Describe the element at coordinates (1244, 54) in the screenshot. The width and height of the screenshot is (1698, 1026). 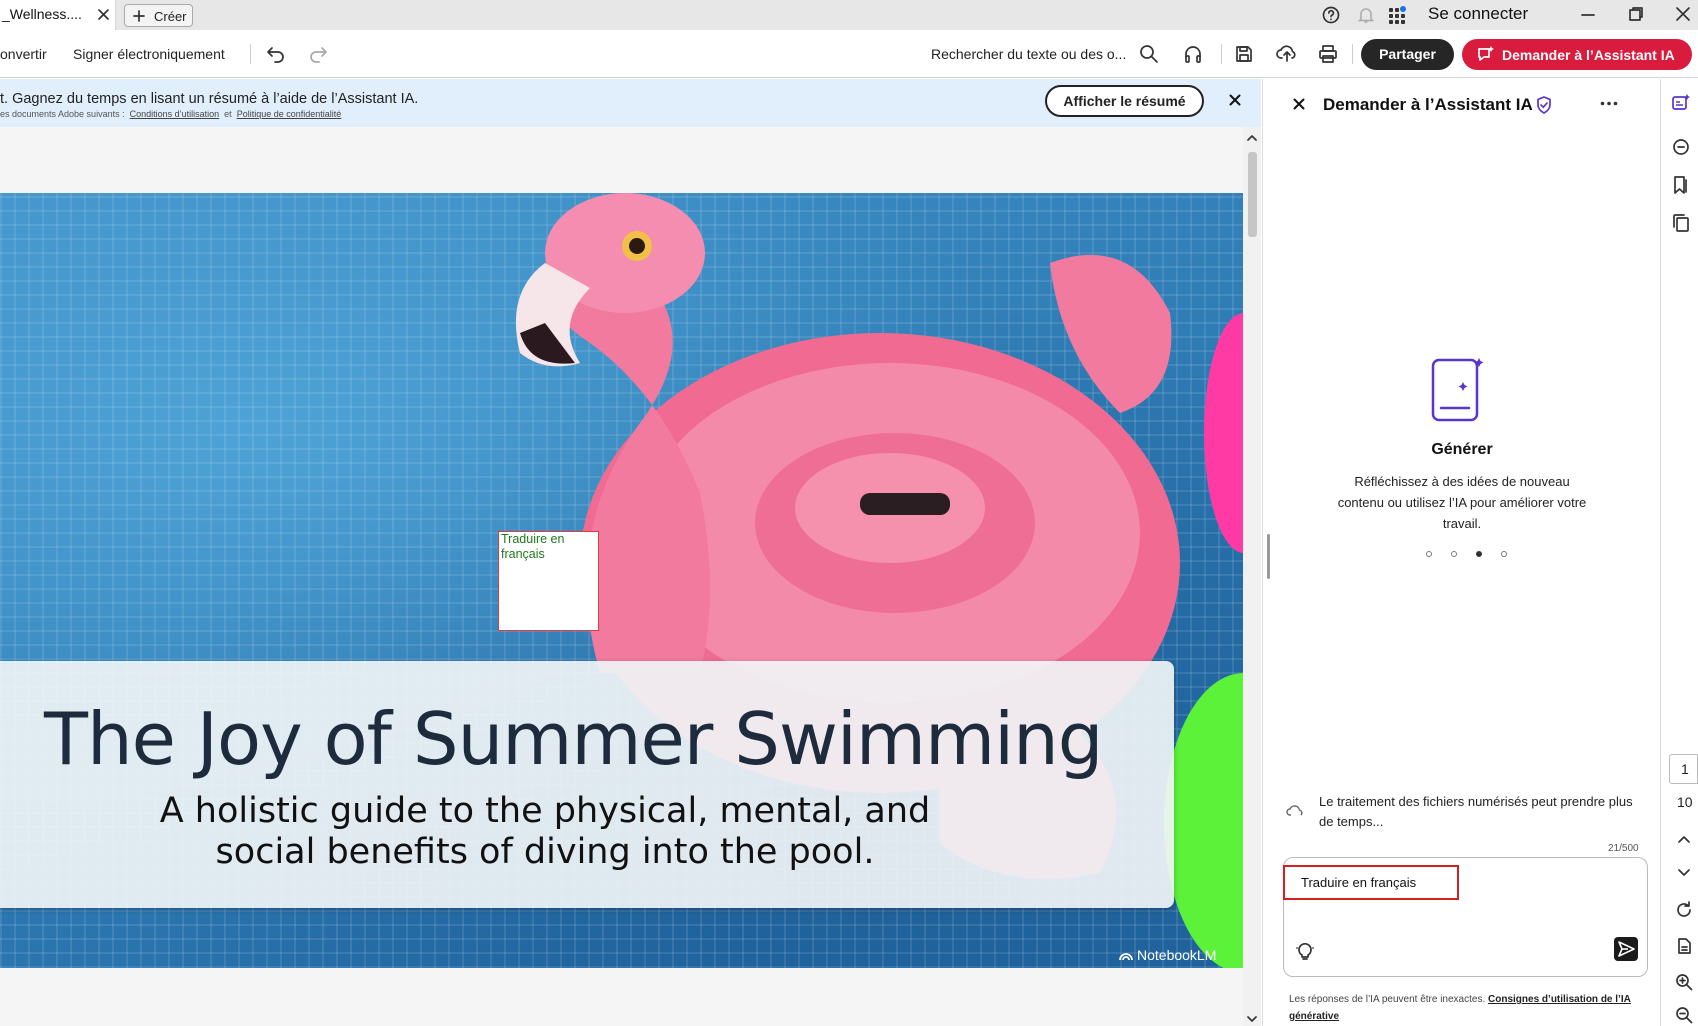
I see `save-icon` at that location.